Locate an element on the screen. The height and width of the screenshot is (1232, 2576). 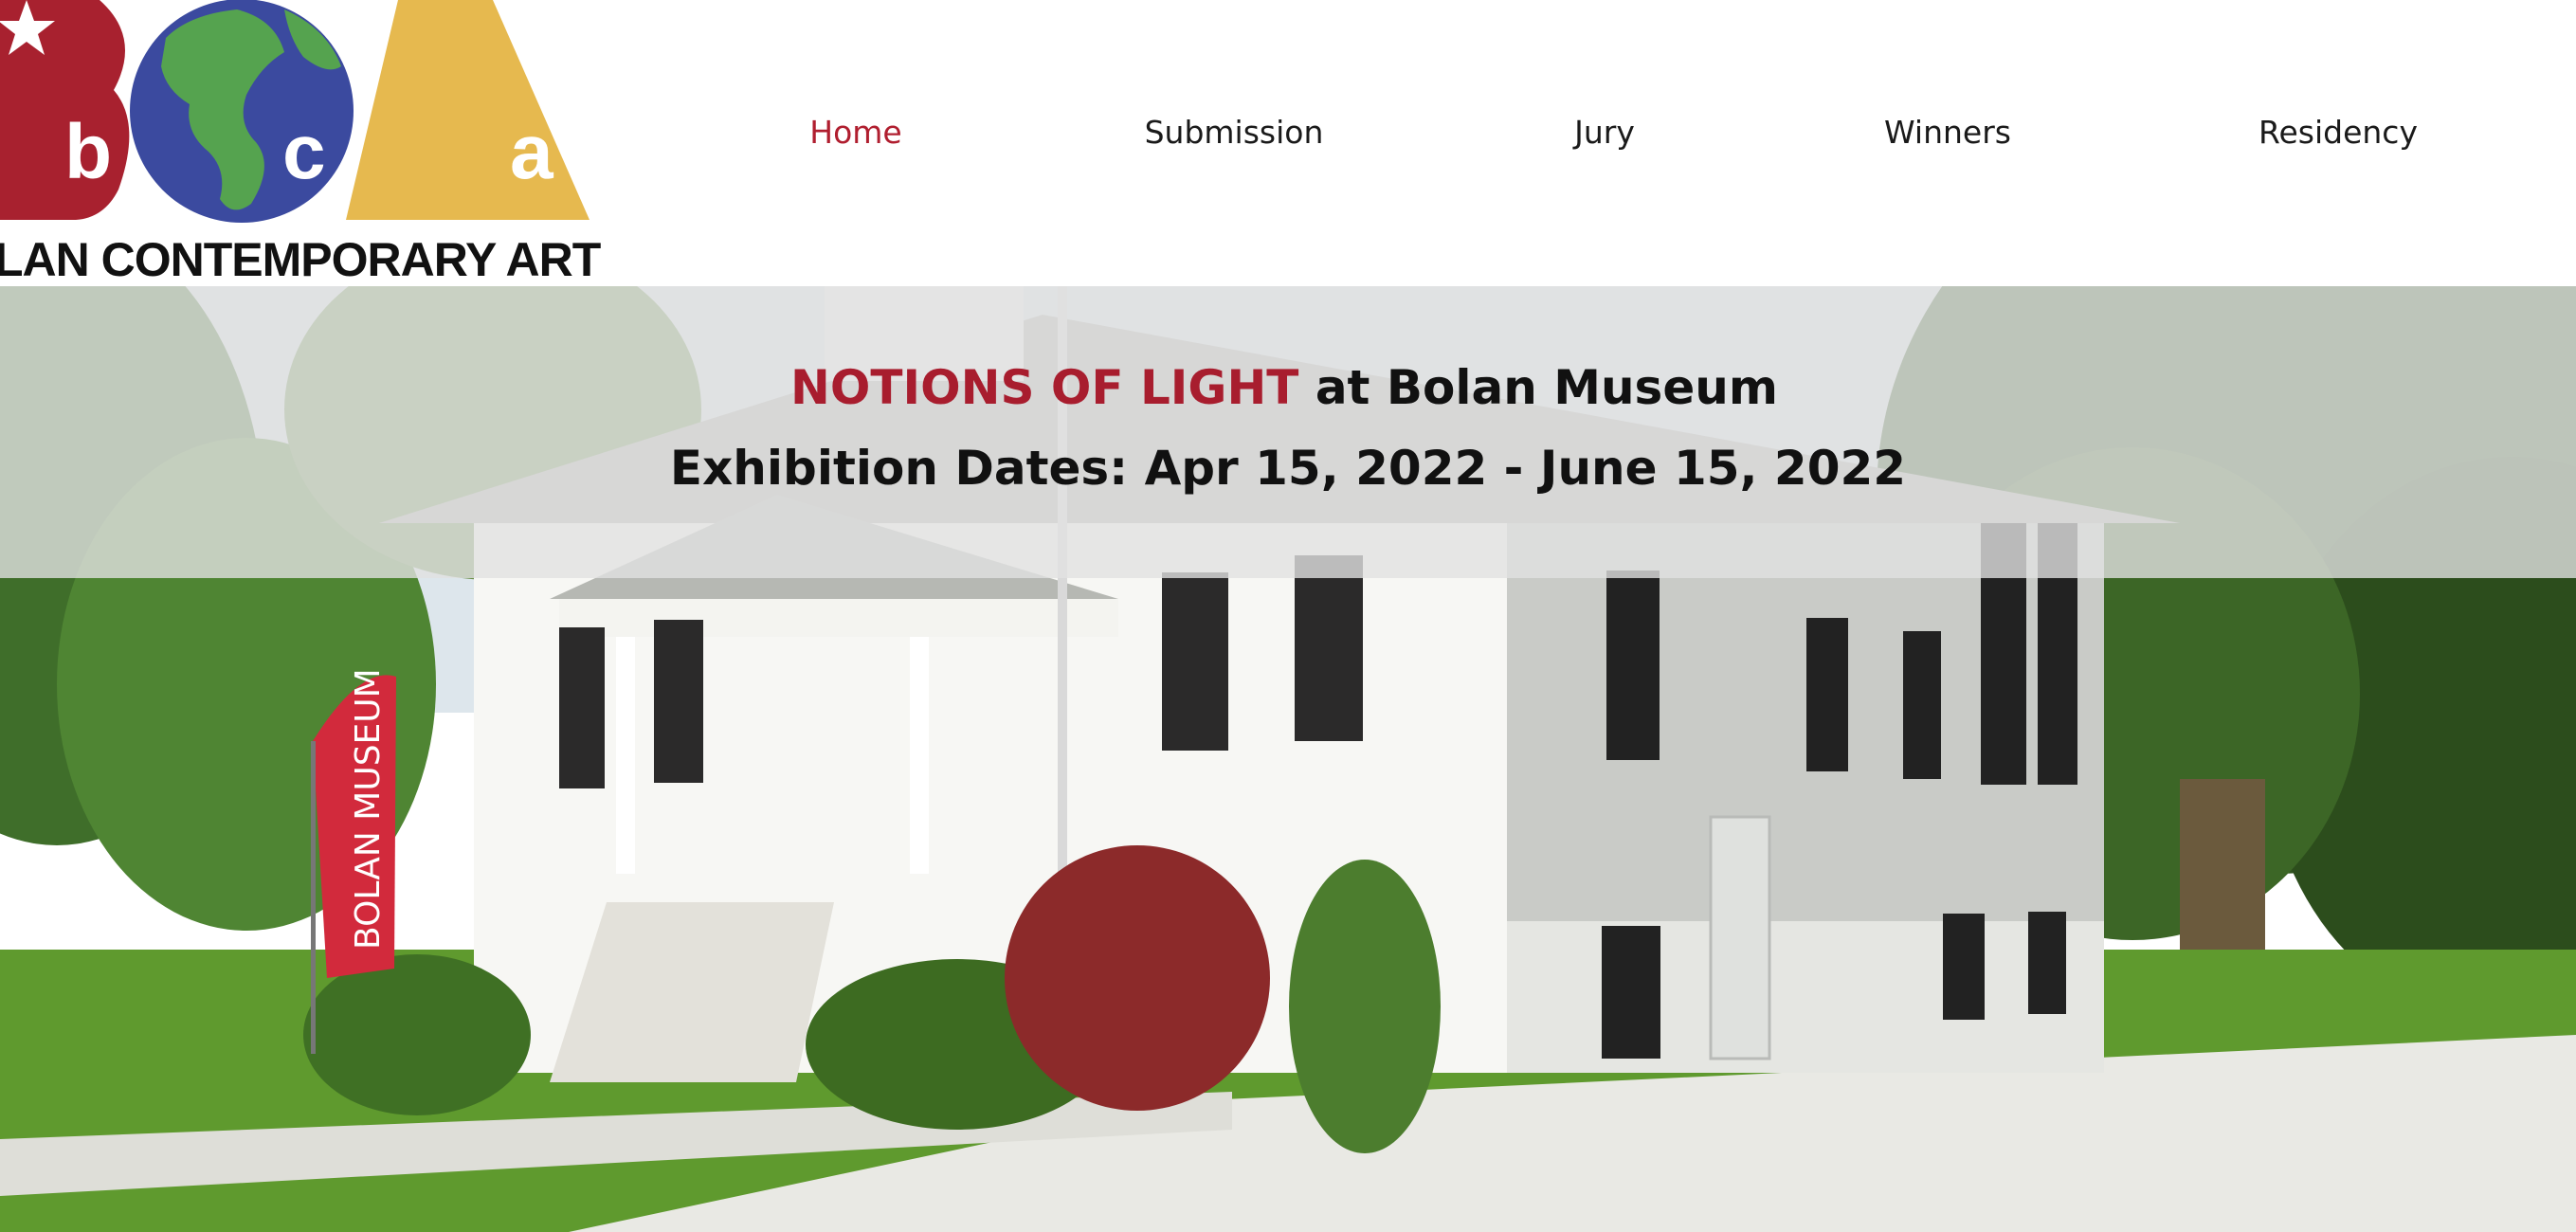
main-nav: Home Submission Jury Winners Residency is located at coordinates (1288, 142).